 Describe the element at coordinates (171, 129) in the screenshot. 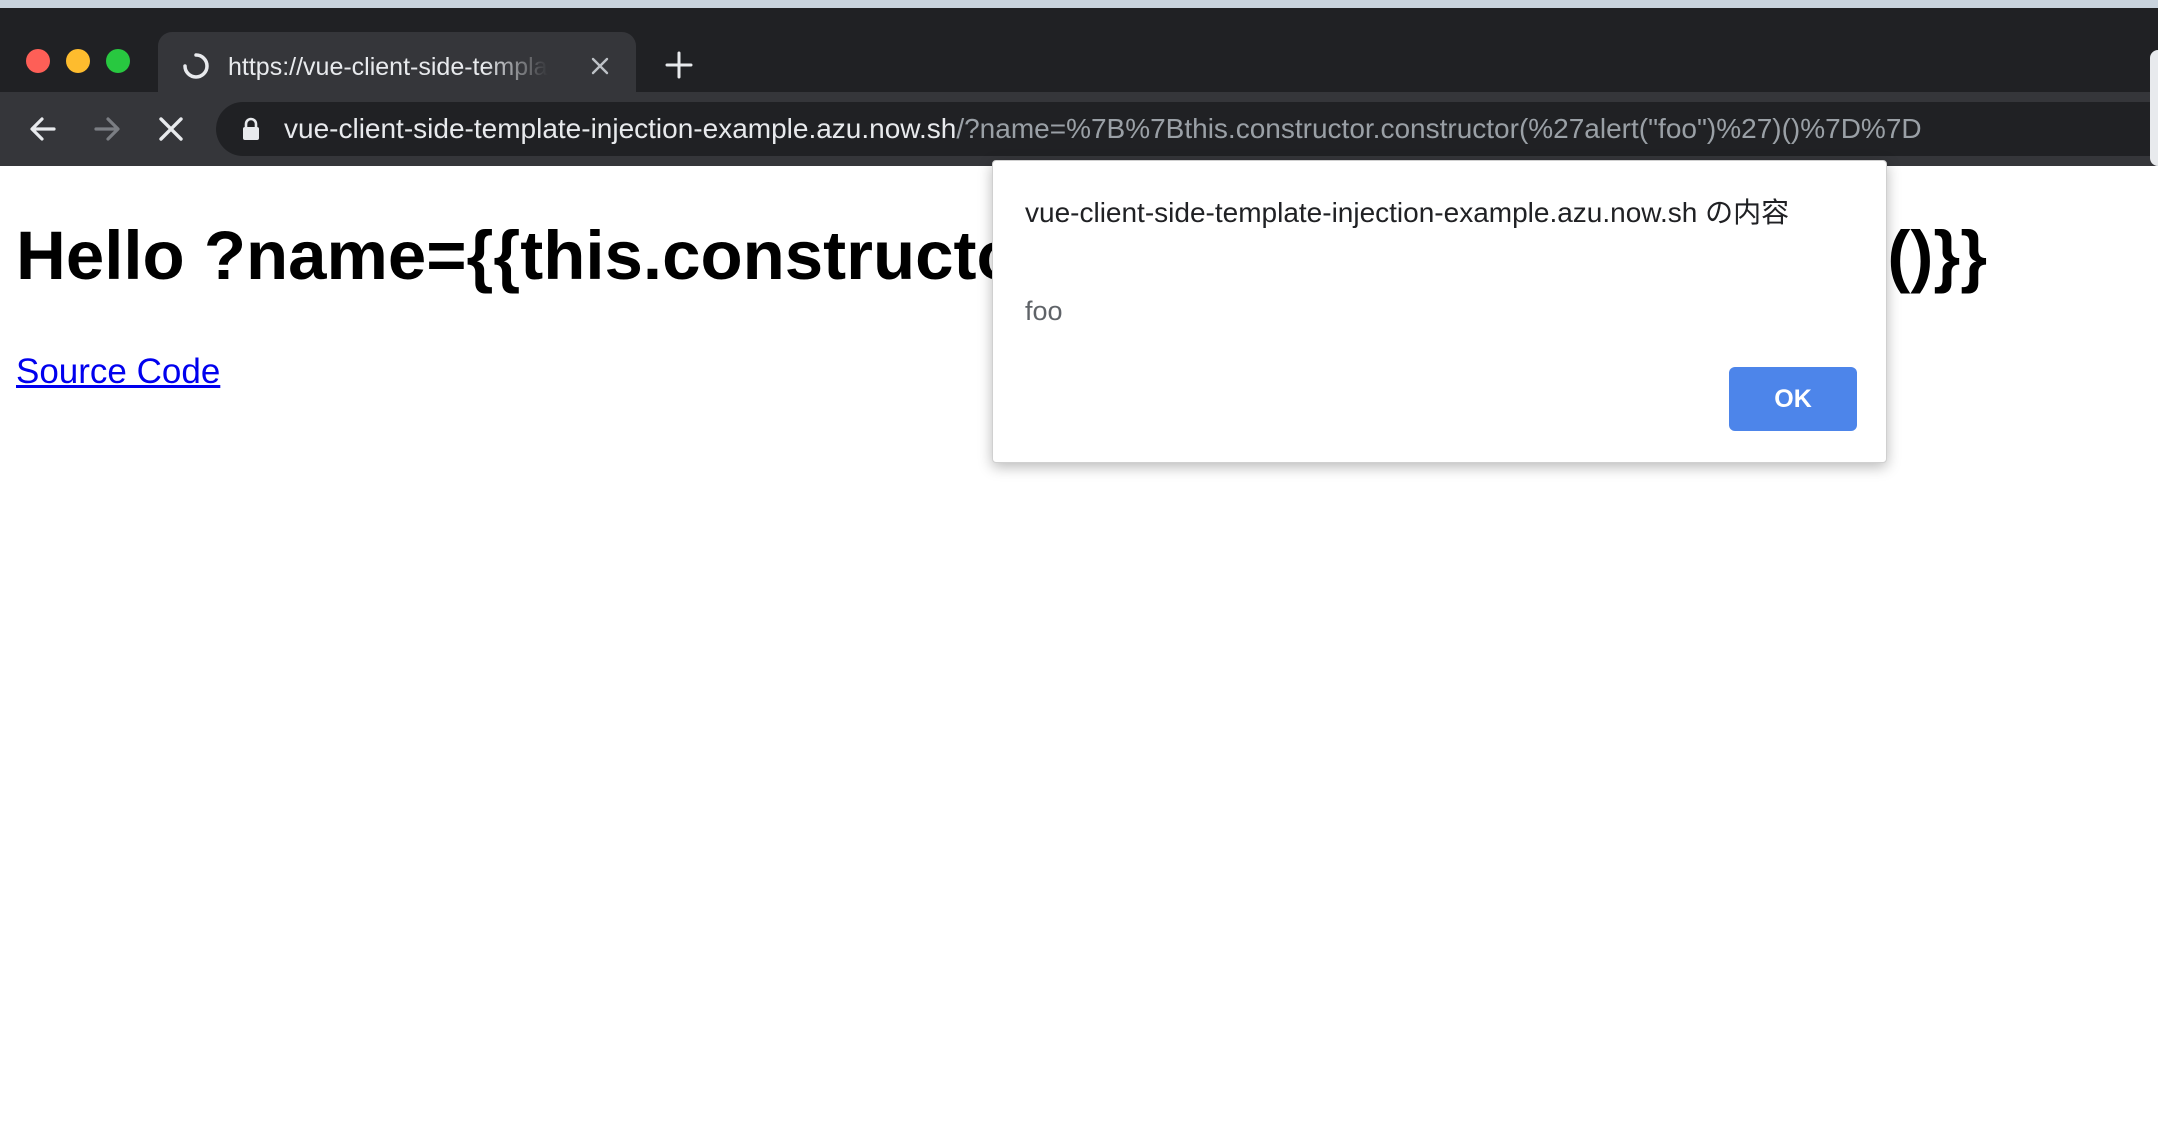

I see `stop-loading-icon` at that location.